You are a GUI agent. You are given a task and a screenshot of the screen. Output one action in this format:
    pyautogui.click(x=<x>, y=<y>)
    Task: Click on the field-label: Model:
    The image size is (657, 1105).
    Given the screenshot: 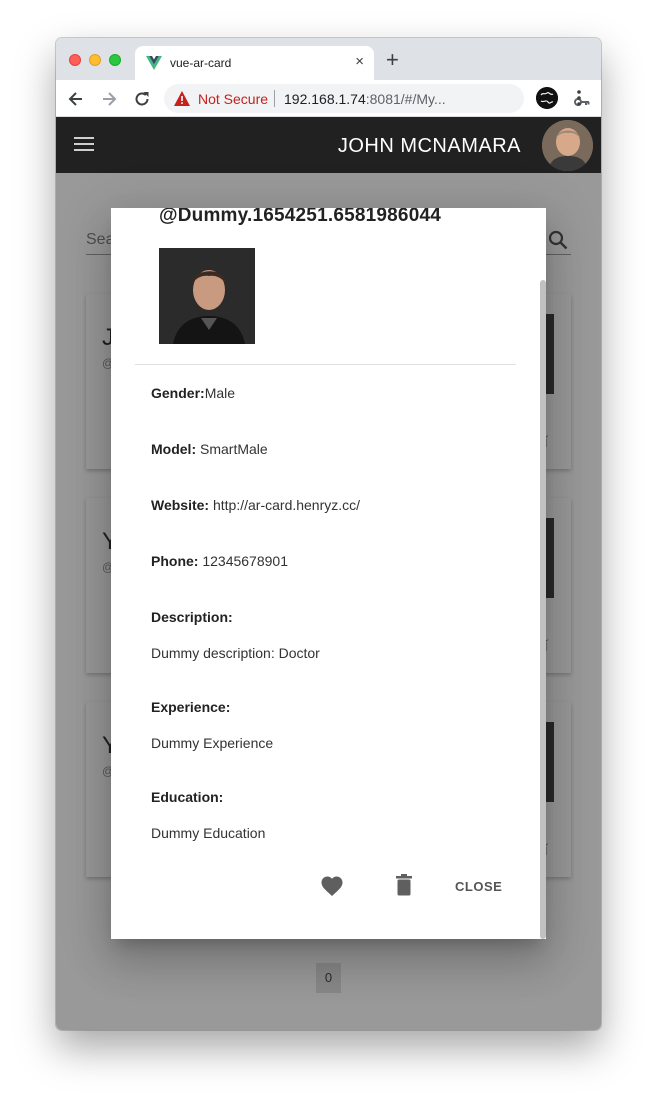 What is the action you would take?
    pyautogui.click(x=174, y=449)
    